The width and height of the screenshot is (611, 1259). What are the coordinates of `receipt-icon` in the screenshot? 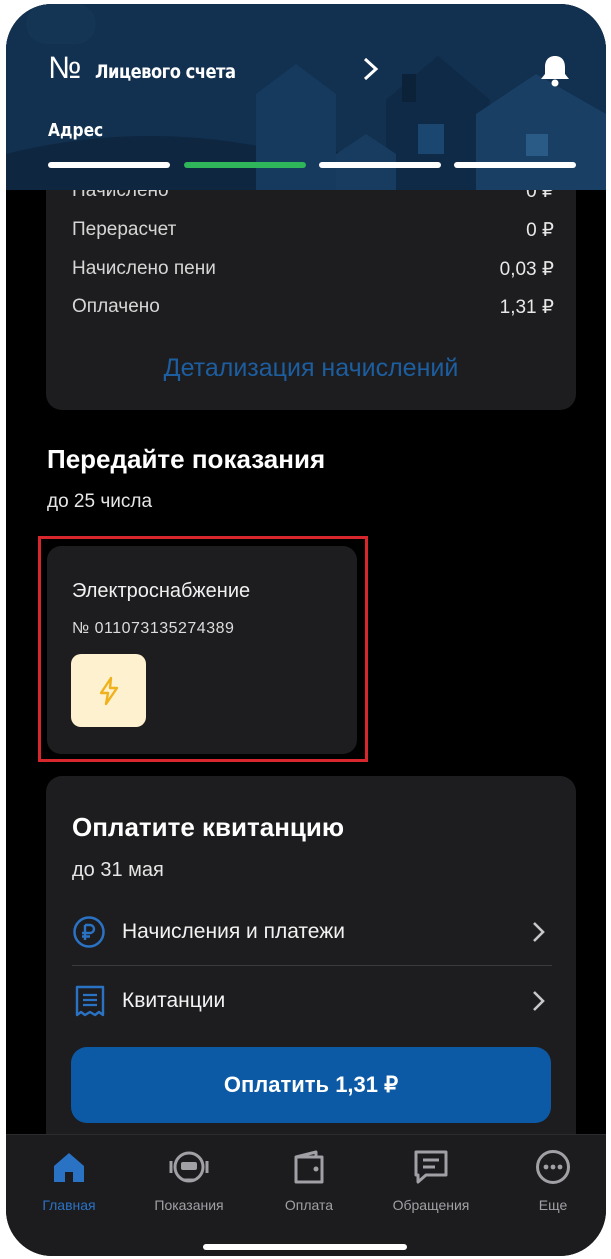 It's located at (90, 1001).